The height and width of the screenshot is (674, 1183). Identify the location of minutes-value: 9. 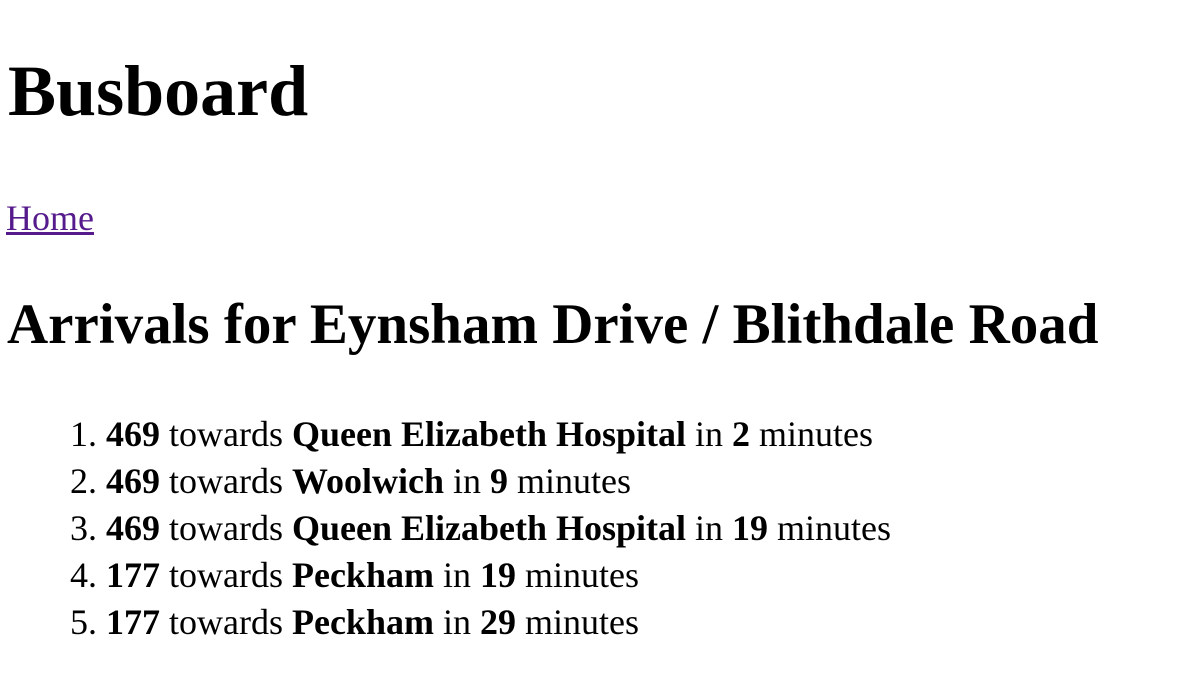
(499, 481).